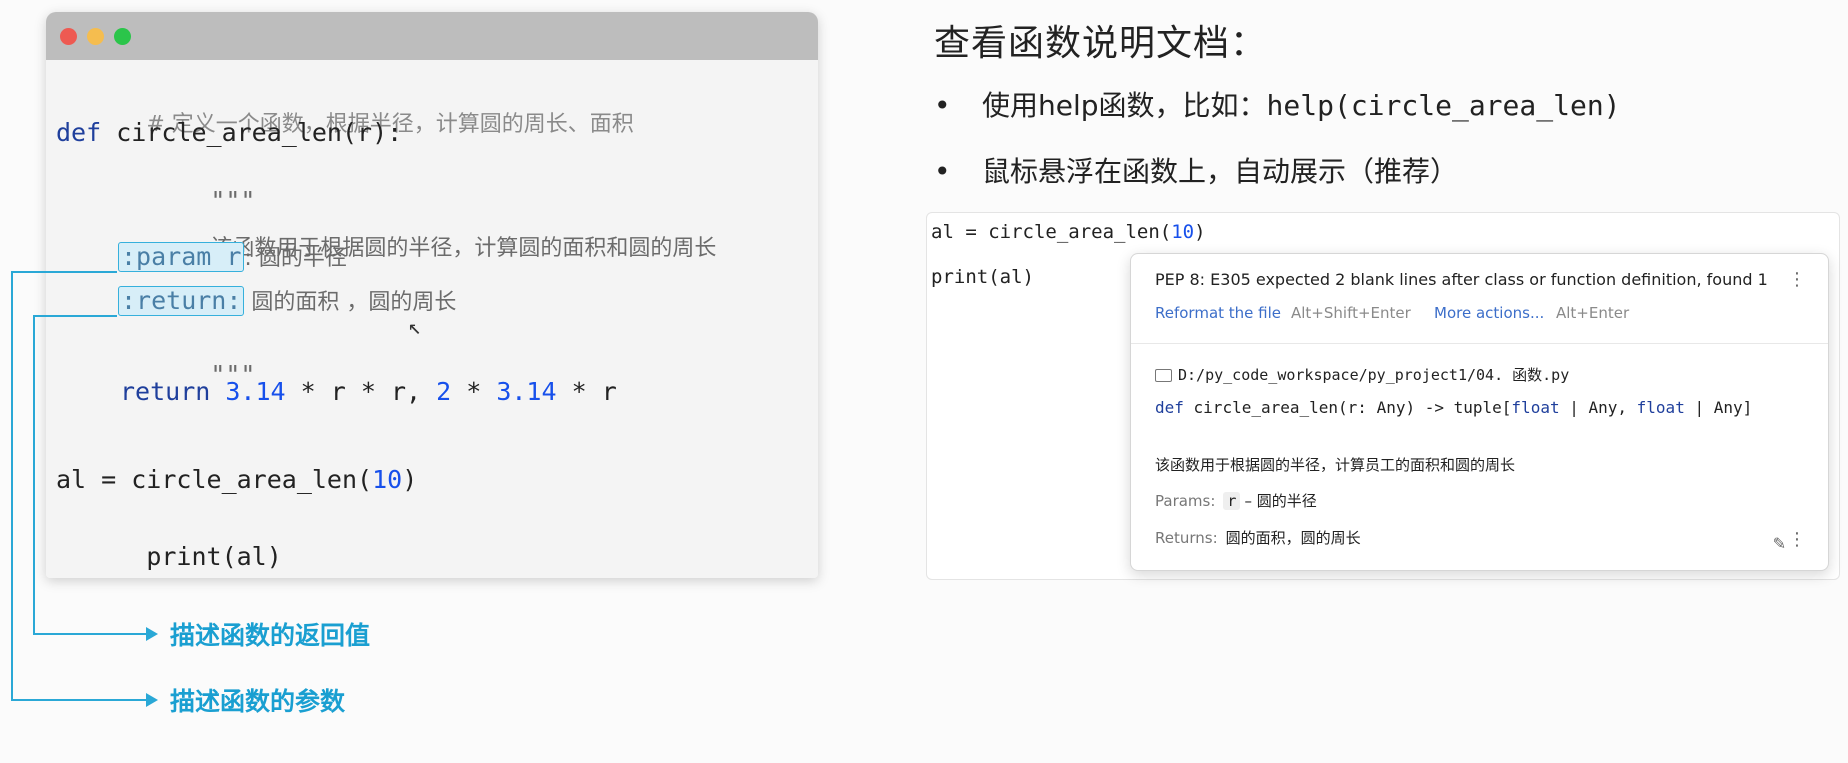 This screenshot has width=1848, height=763. I want to click on reformat-file-link: Reformat the file, so click(1218, 313).